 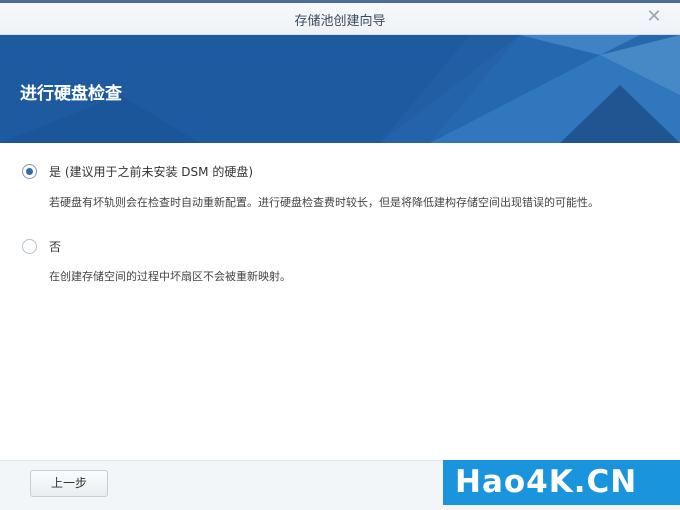 What do you see at coordinates (29, 171) in the screenshot?
I see `radio-yes` at bounding box center [29, 171].